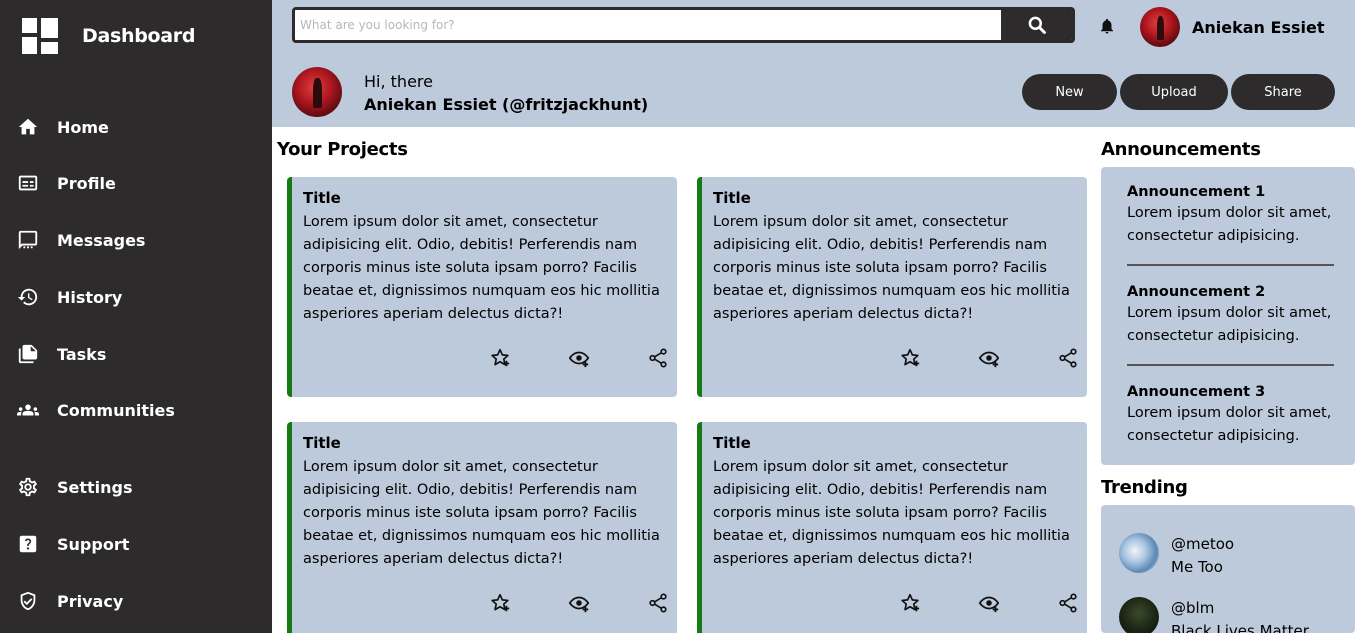 The height and width of the screenshot is (633, 1355). What do you see at coordinates (317, 92) in the screenshot?
I see `profile-avatar` at bounding box center [317, 92].